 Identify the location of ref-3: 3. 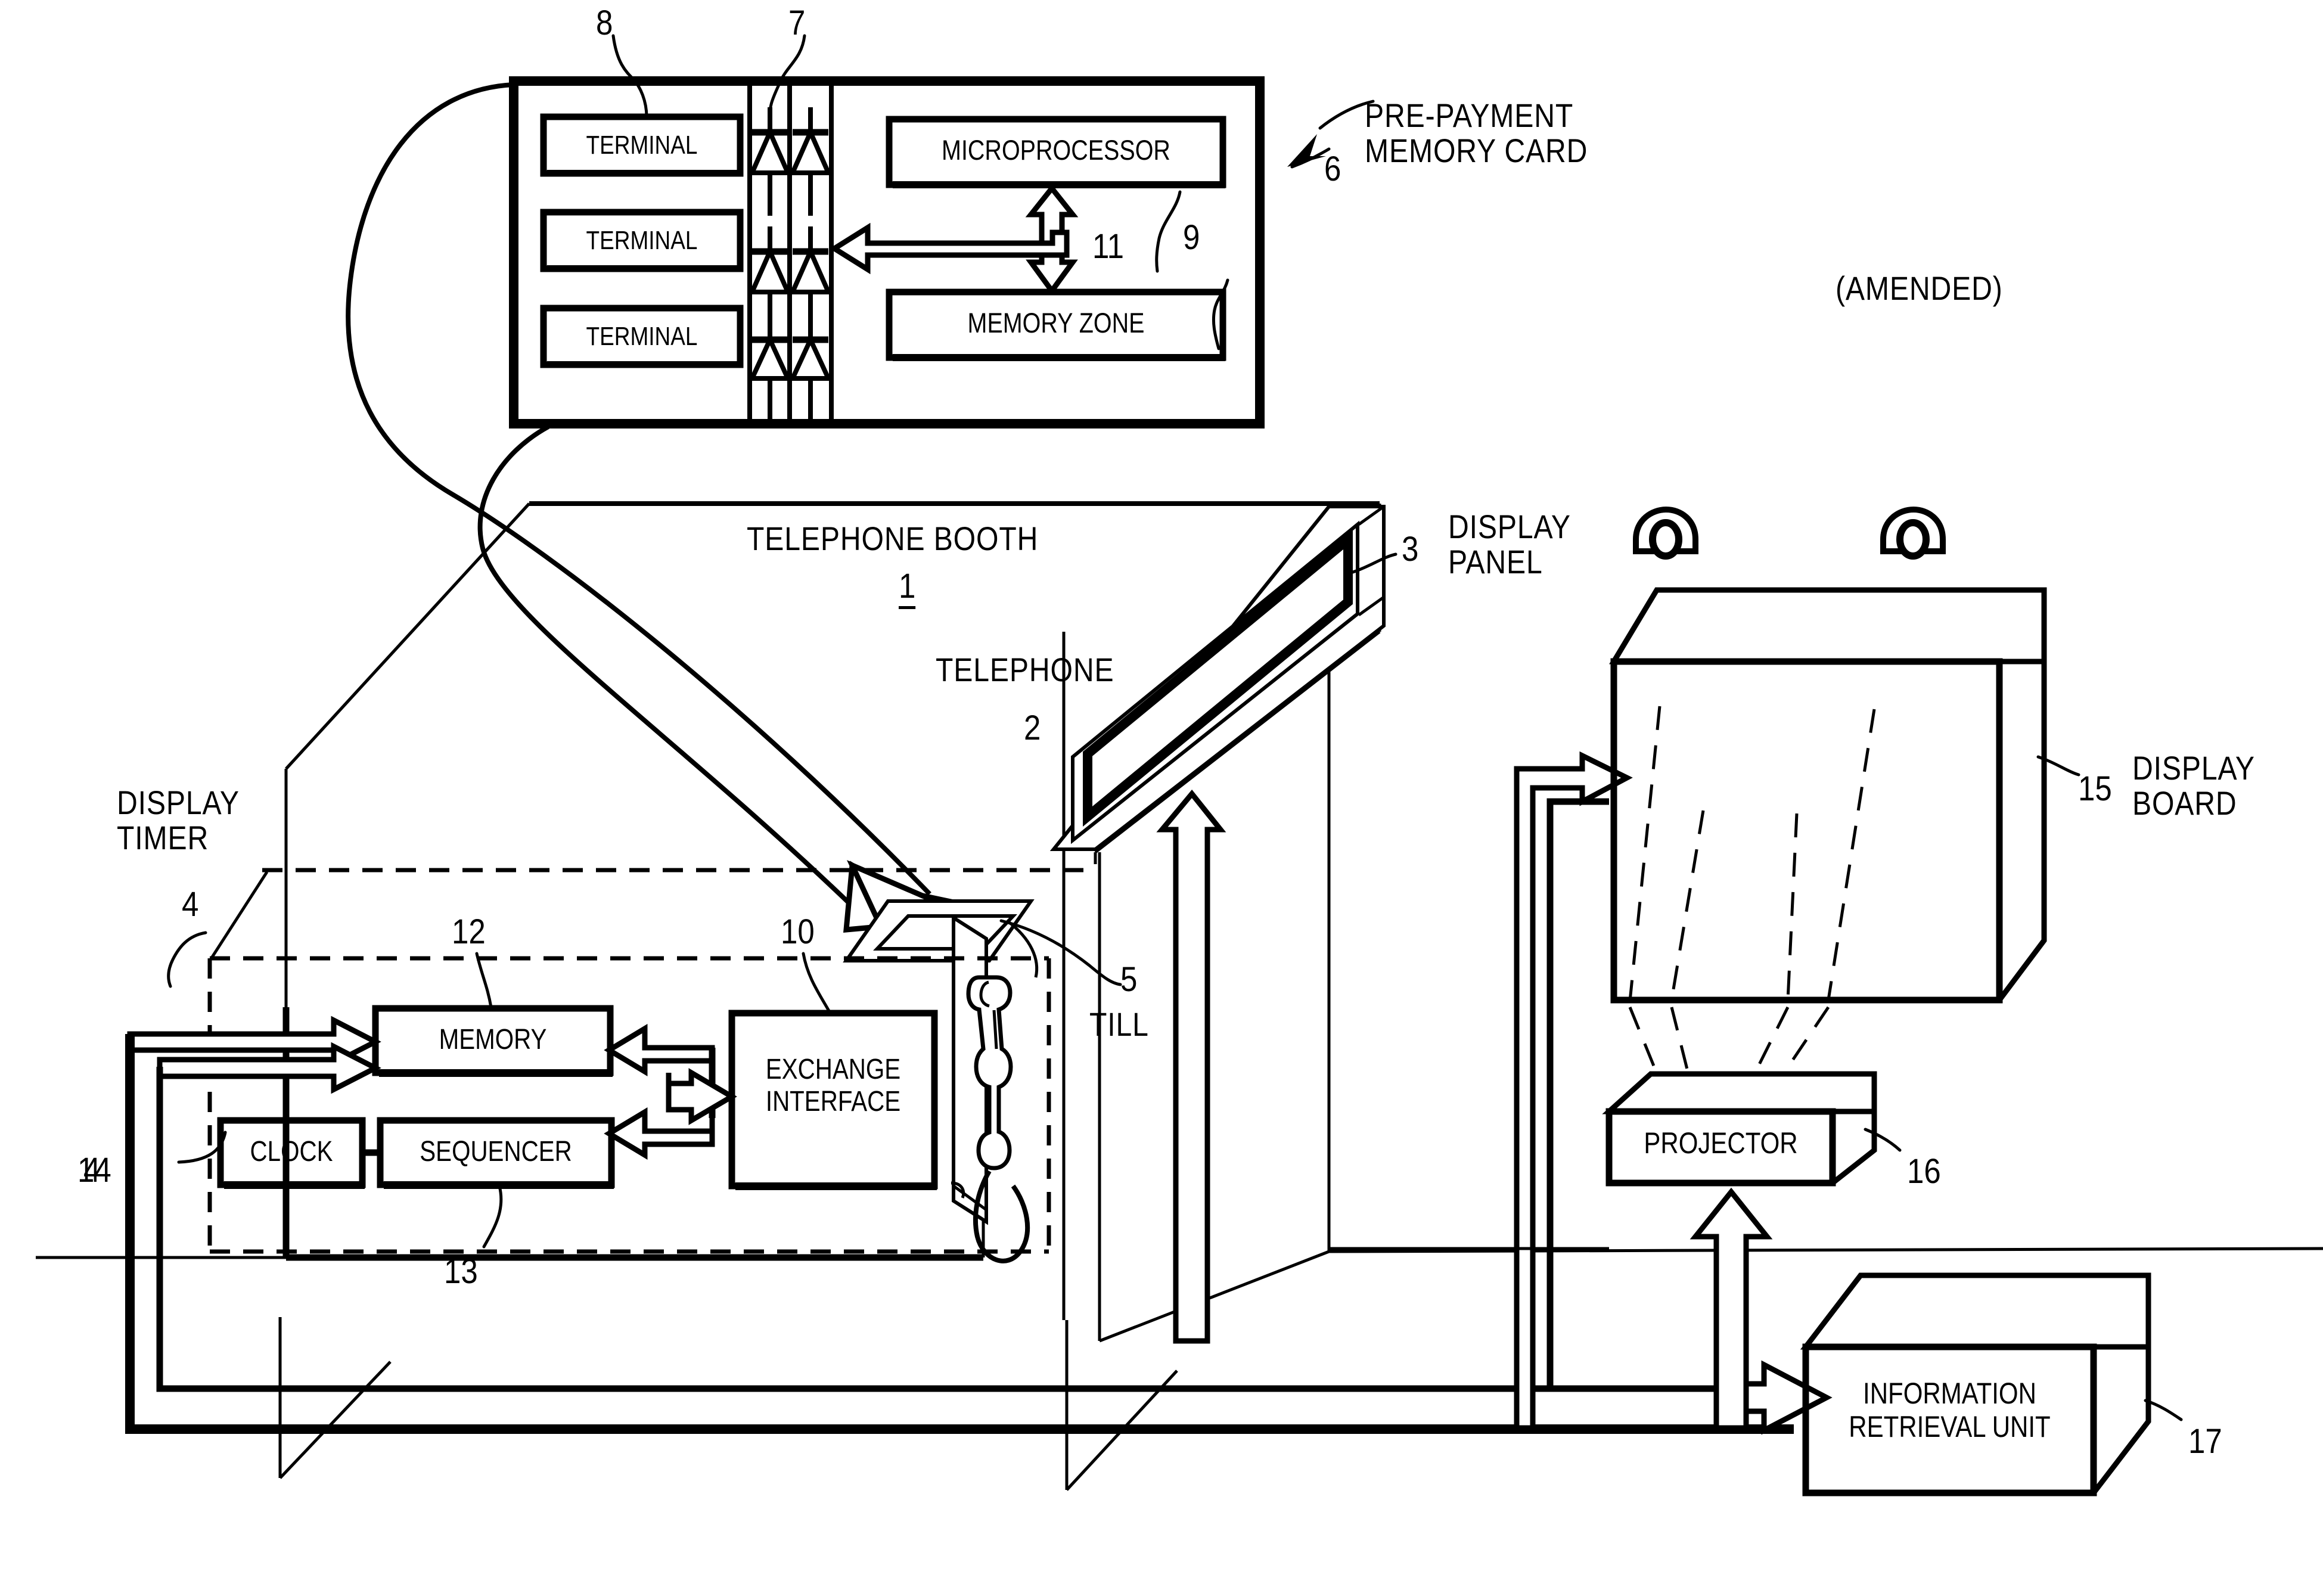
(1411, 549).